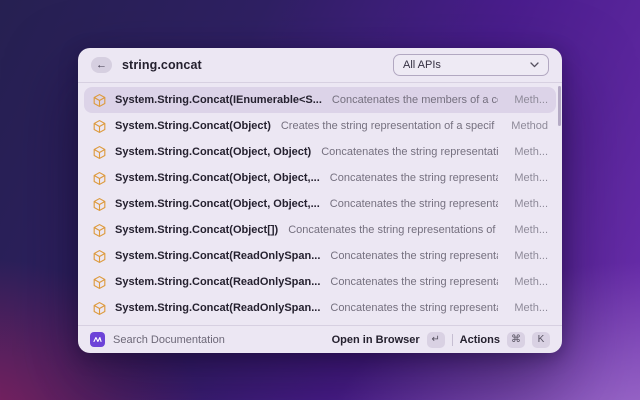 The image size is (640, 400). What do you see at coordinates (471, 65) in the screenshot?
I see `api-filter-dropdown: All APIs` at bounding box center [471, 65].